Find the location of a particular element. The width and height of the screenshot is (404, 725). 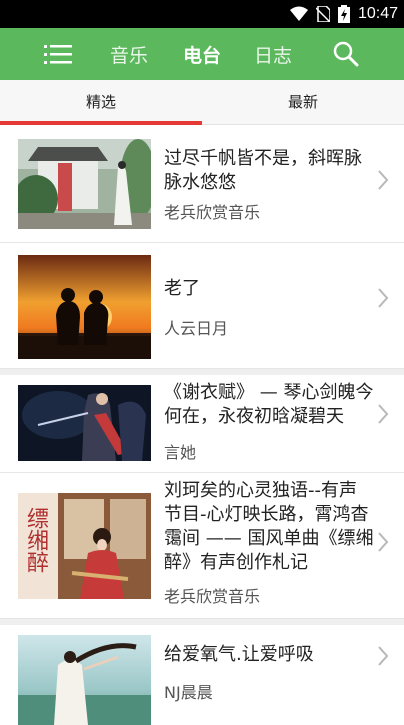

menu-icon is located at coordinates (58, 54).